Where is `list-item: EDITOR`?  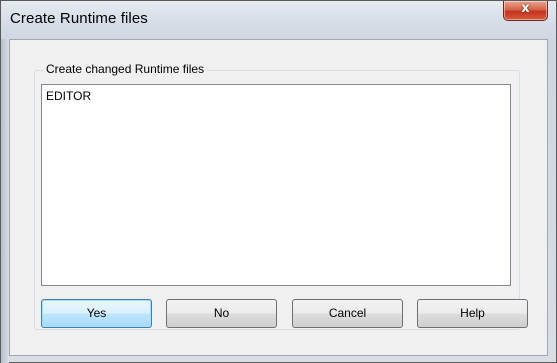
list-item: EDITOR is located at coordinates (68, 96).